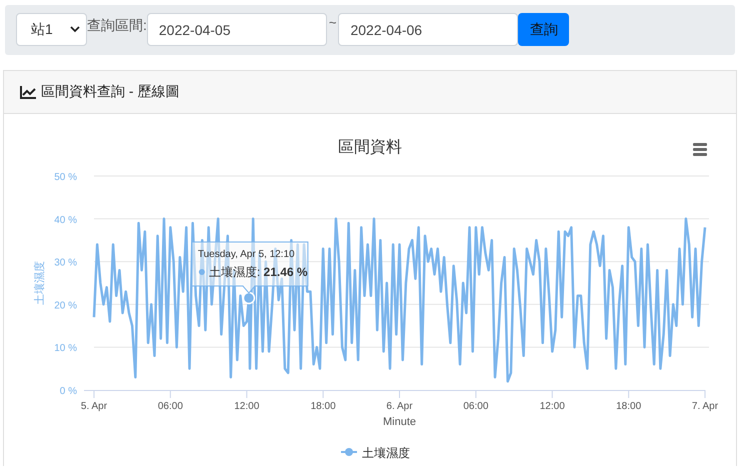 This screenshot has height=467, width=740. Describe the element at coordinates (75, 29) in the screenshot. I see `caret-icon` at that location.